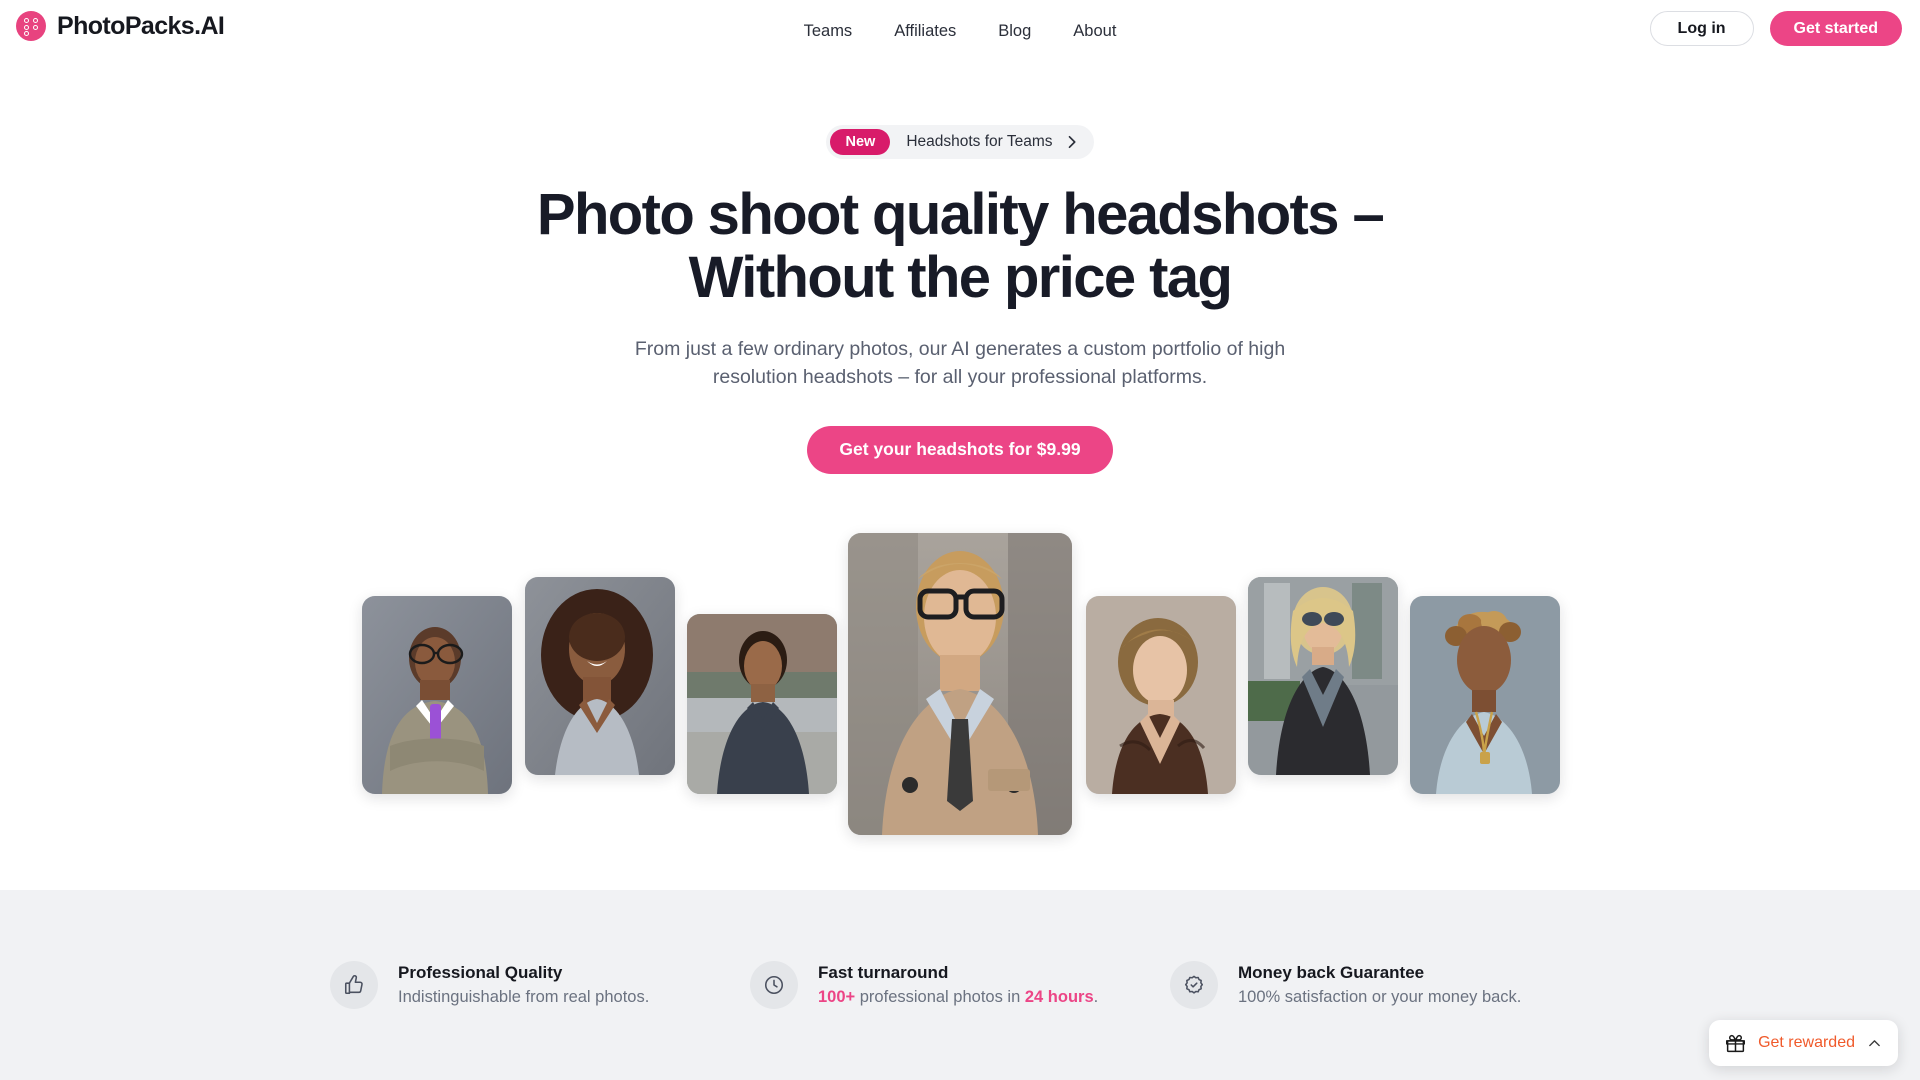 Image resolution: width=1920 pixels, height=1080 pixels. What do you see at coordinates (925, 31) in the screenshot?
I see `nav-item-affiliates: Affiliates` at bounding box center [925, 31].